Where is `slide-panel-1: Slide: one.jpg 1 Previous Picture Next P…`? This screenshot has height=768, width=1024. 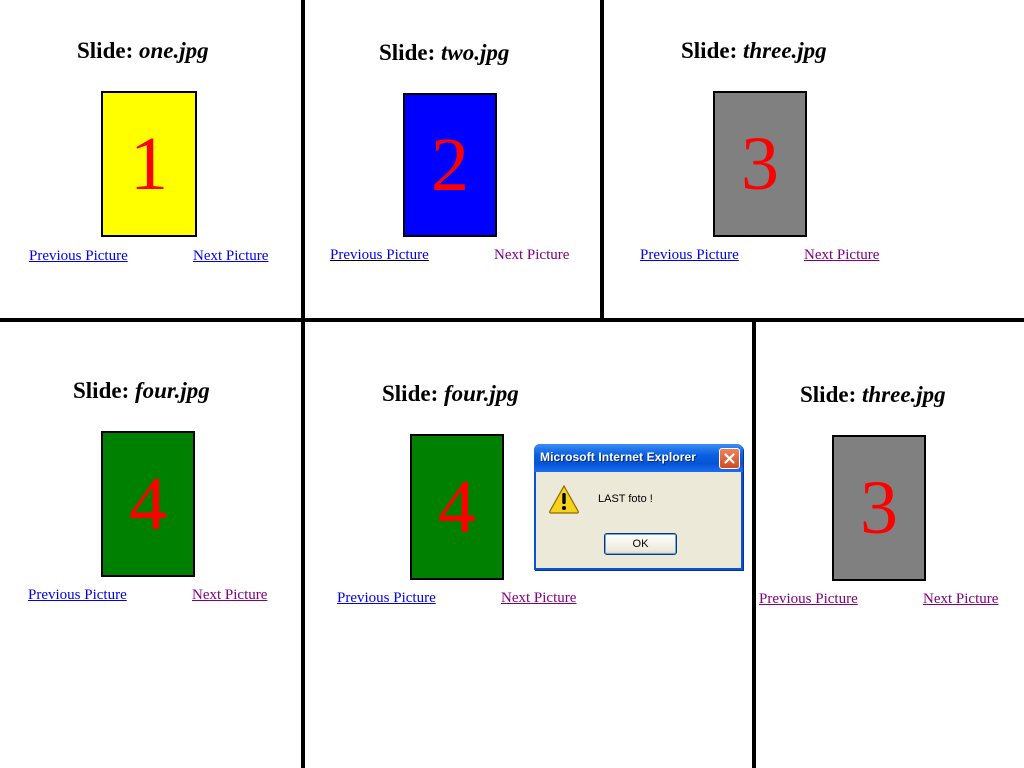 slide-panel-1: Slide: one.jpg 1 Previous Picture Next P… is located at coordinates (150, 159).